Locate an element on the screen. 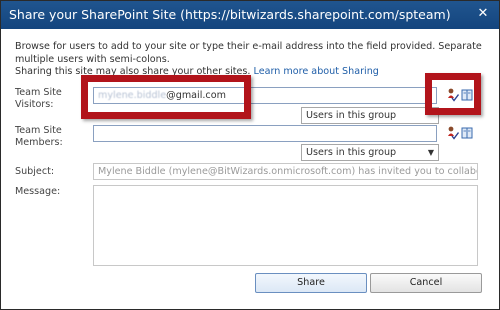 The width and height of the screenshot is (500, 310). visitors-group-select: Users in this group is located at coordinates (370, 115).